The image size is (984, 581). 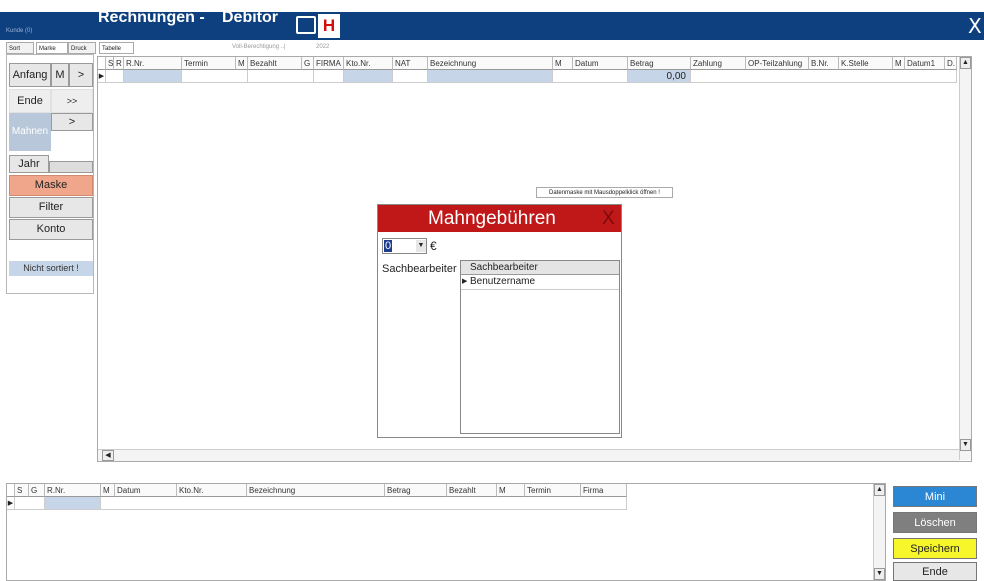 What do you see at coordinates (659, 76) in the screenshot?
I see `amount-cell: 0,00` at bounding box center [659, 76].